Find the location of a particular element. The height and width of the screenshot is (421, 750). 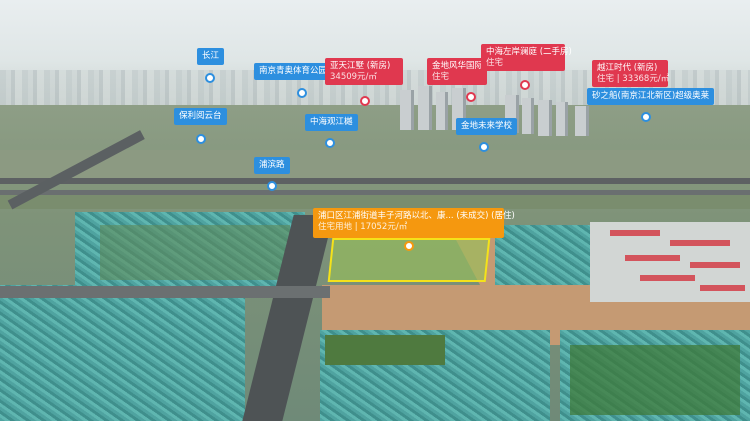

highway is located at coordinates (375, 181).